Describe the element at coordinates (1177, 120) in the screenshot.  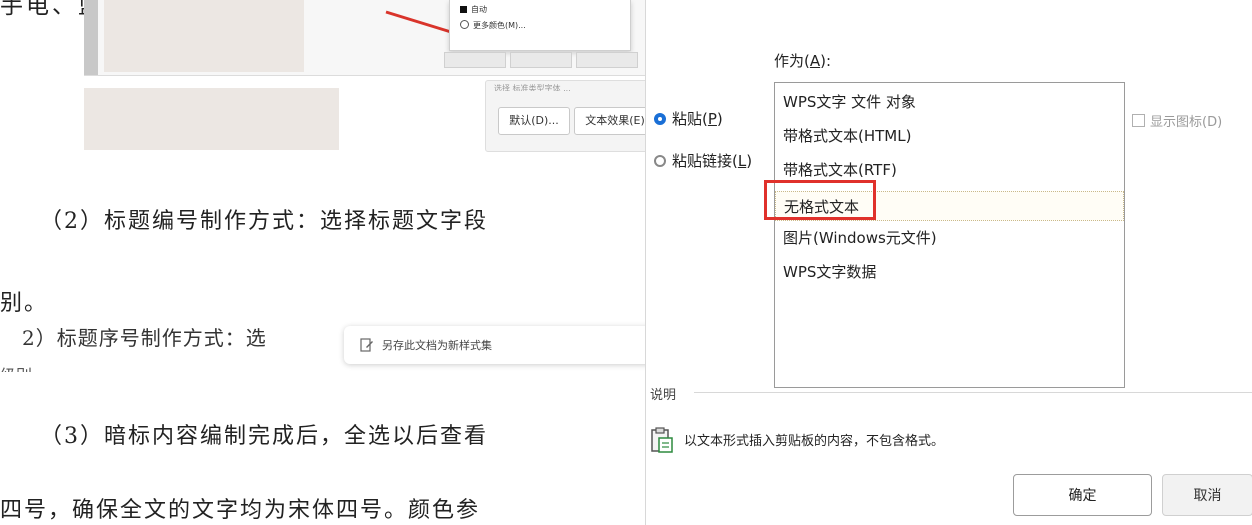
I see `show-icon-checkbox: 显示图标(D)` at that location.